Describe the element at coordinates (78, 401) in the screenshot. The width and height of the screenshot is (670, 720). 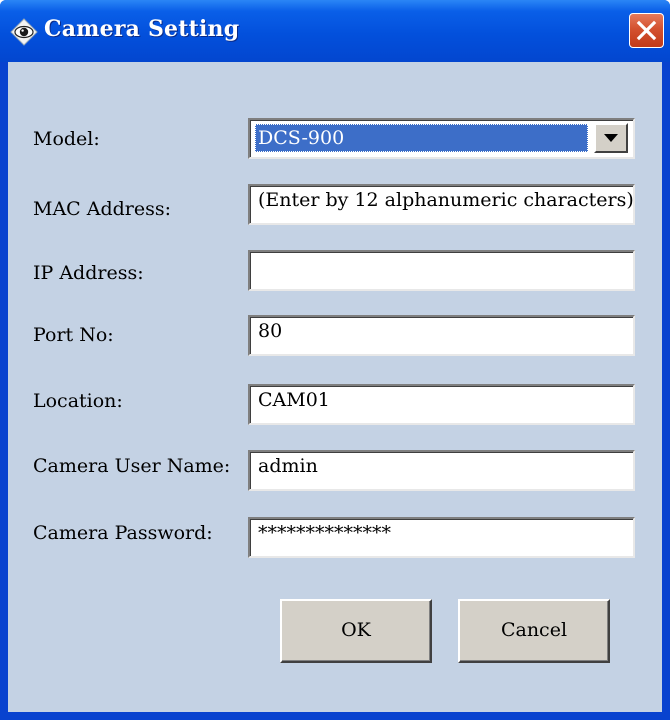
I see `location-label: Location:` at that location.